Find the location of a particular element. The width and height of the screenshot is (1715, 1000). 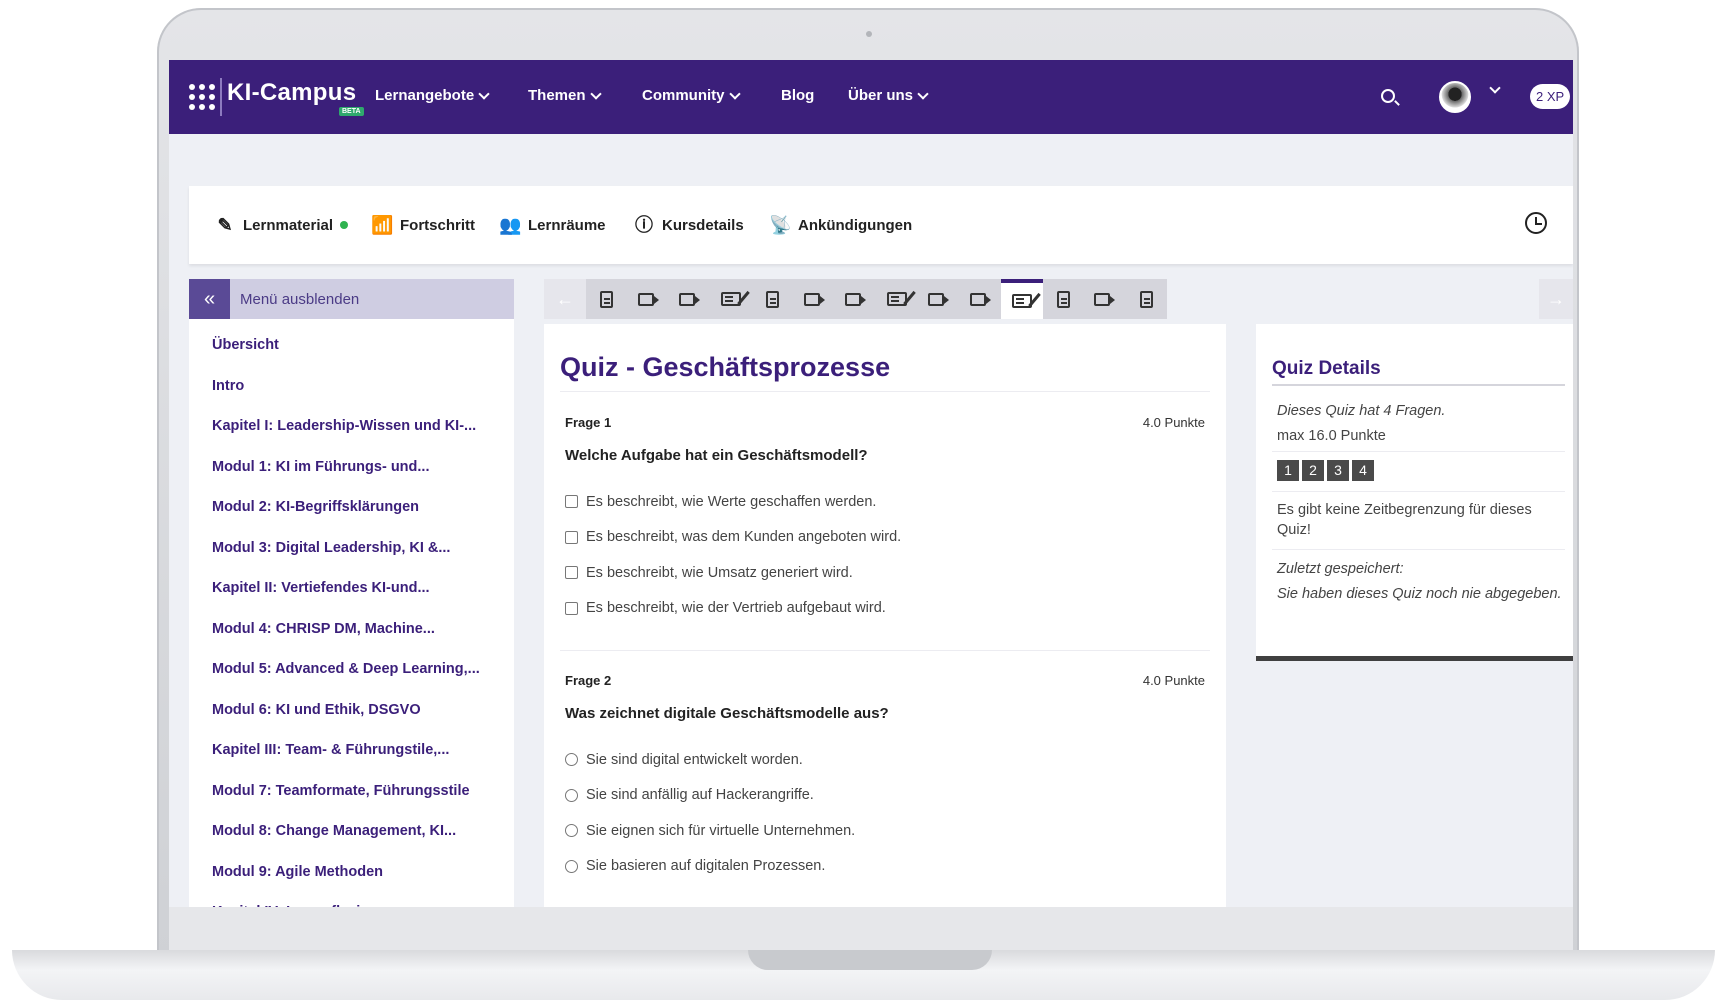

tab-label: Kursdetails is located at coordinates (703, 225).